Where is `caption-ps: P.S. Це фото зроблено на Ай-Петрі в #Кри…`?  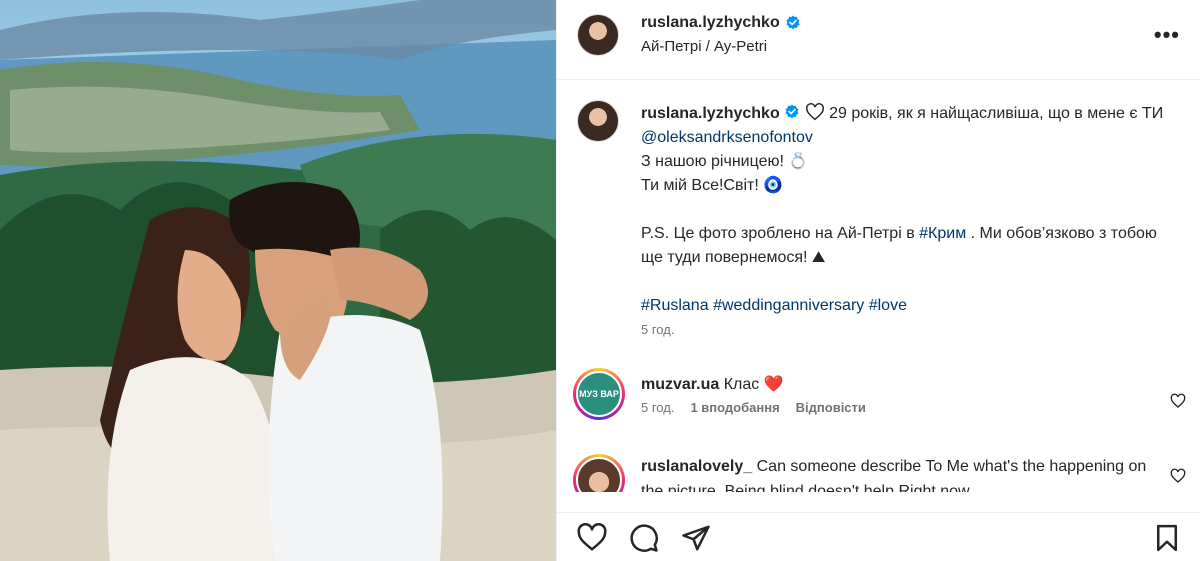 caption-ps: P.S. Це фото зроблено на Ай-Петрі в #Кри… is located at coordinates (911, 246).